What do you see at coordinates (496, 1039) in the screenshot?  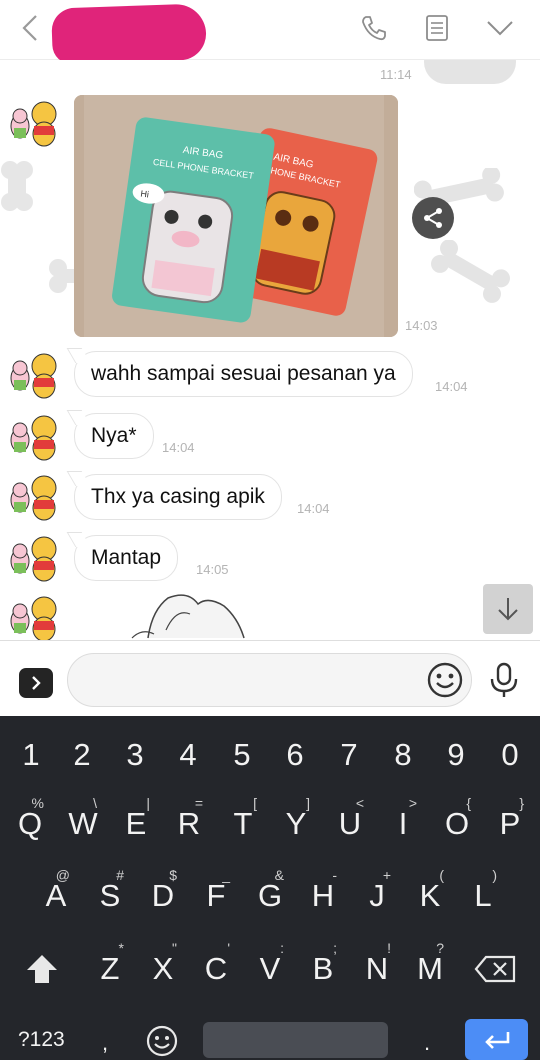 I see `enter-key` at bounding box center [496, 1039].